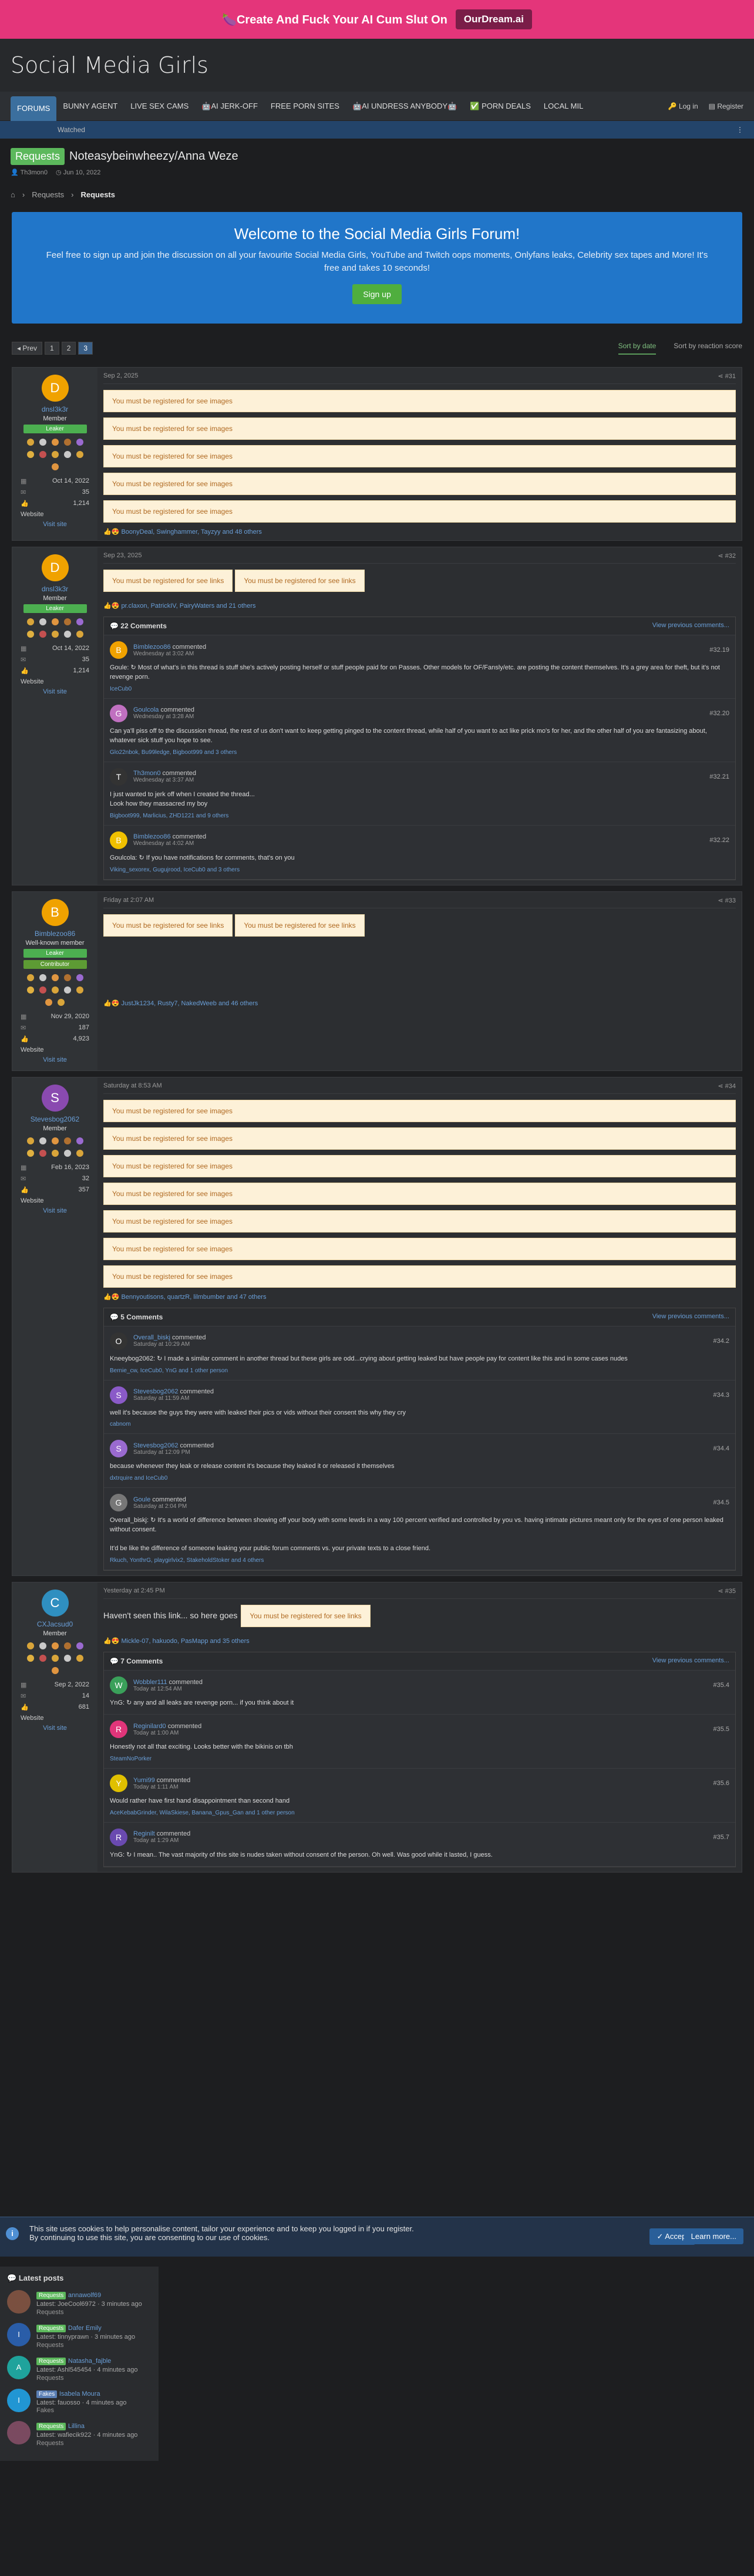 Image resolution: width=754 pixels, height=2576 pixels. Describe the element at coordinates (730, 1086) in the screenshot. I see `post-number: #34` at that location.